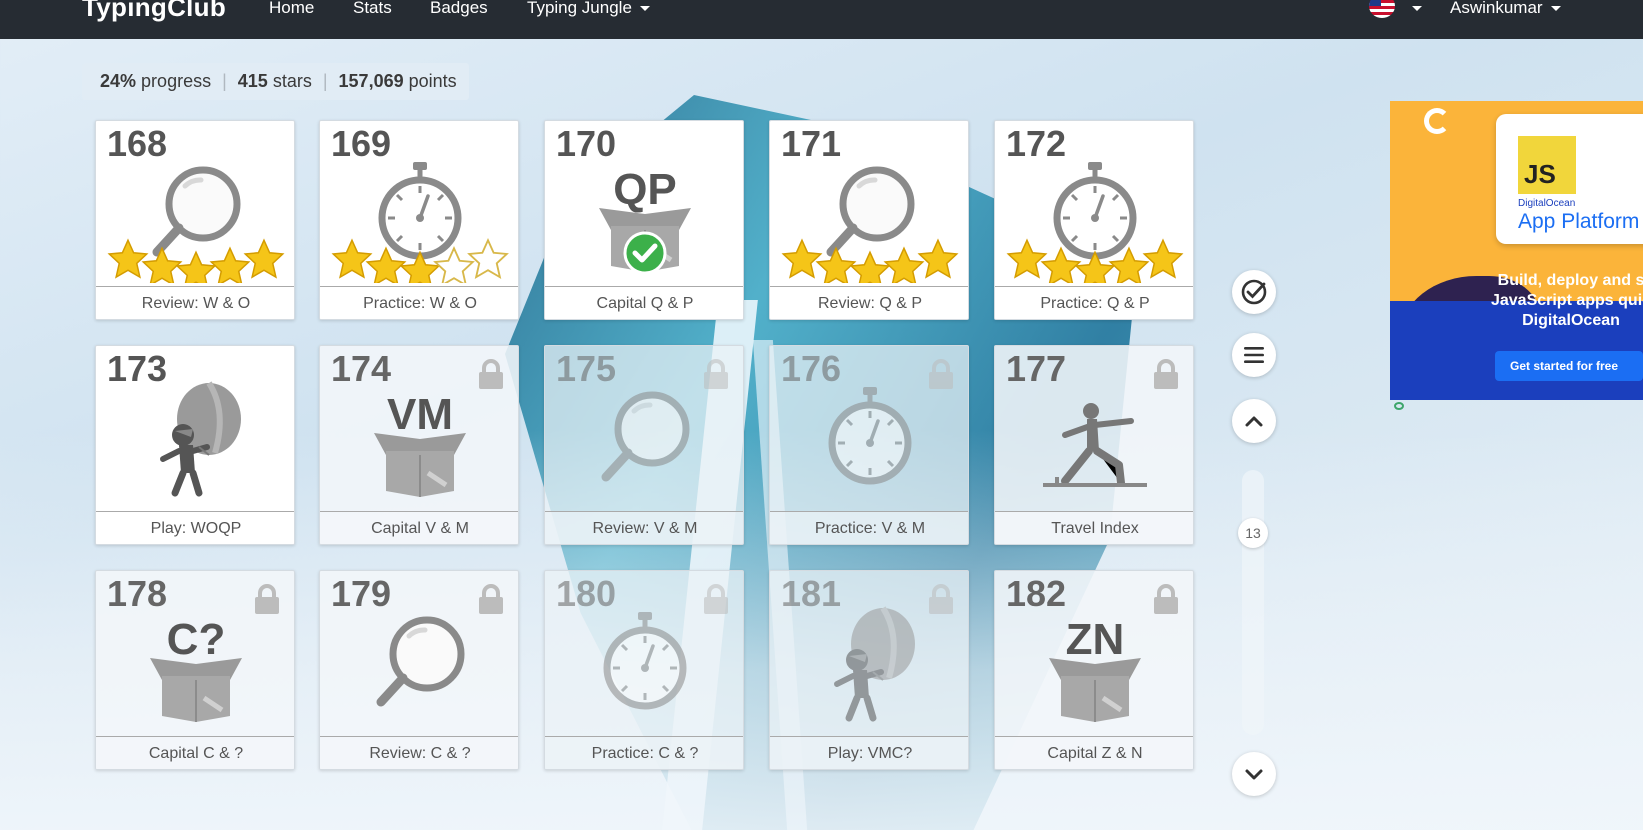 This screenshot has height=830, width=1643. Describe the element at coordinates (154, 11) in the screenshot. I see `brand-logo: TypingClub` at that location.